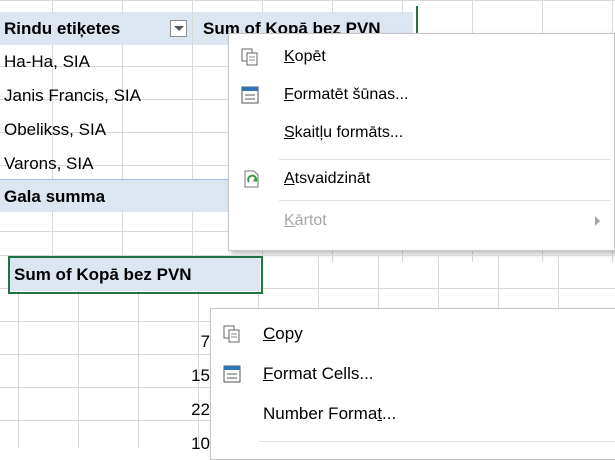 The height and width of the screenshot is (460, 615). I want to click on menu-item-copy: Kopēt, so click(421, 57).